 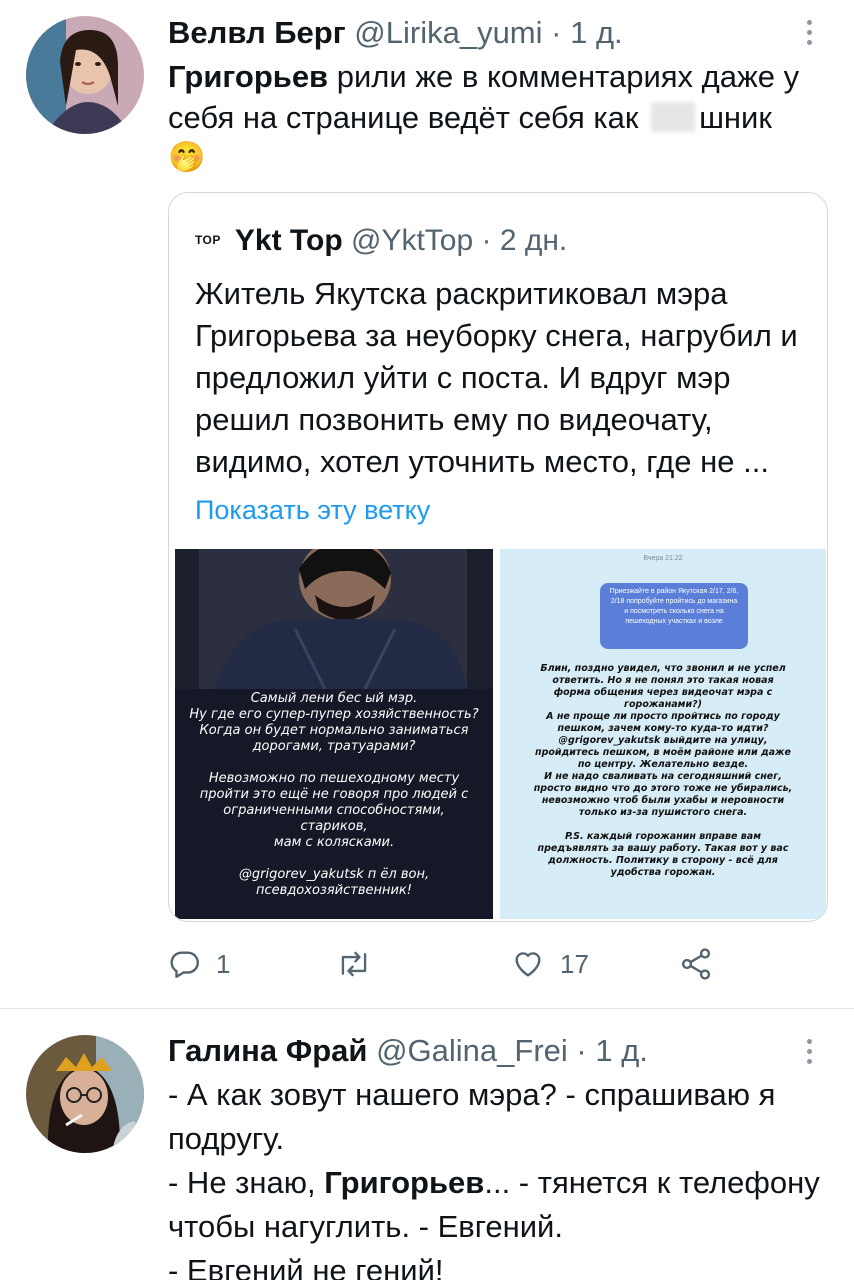 I want to click on right-caption-line: @grigorev_yakutsk выйдите на улицу,, so click(x=663, y=740).